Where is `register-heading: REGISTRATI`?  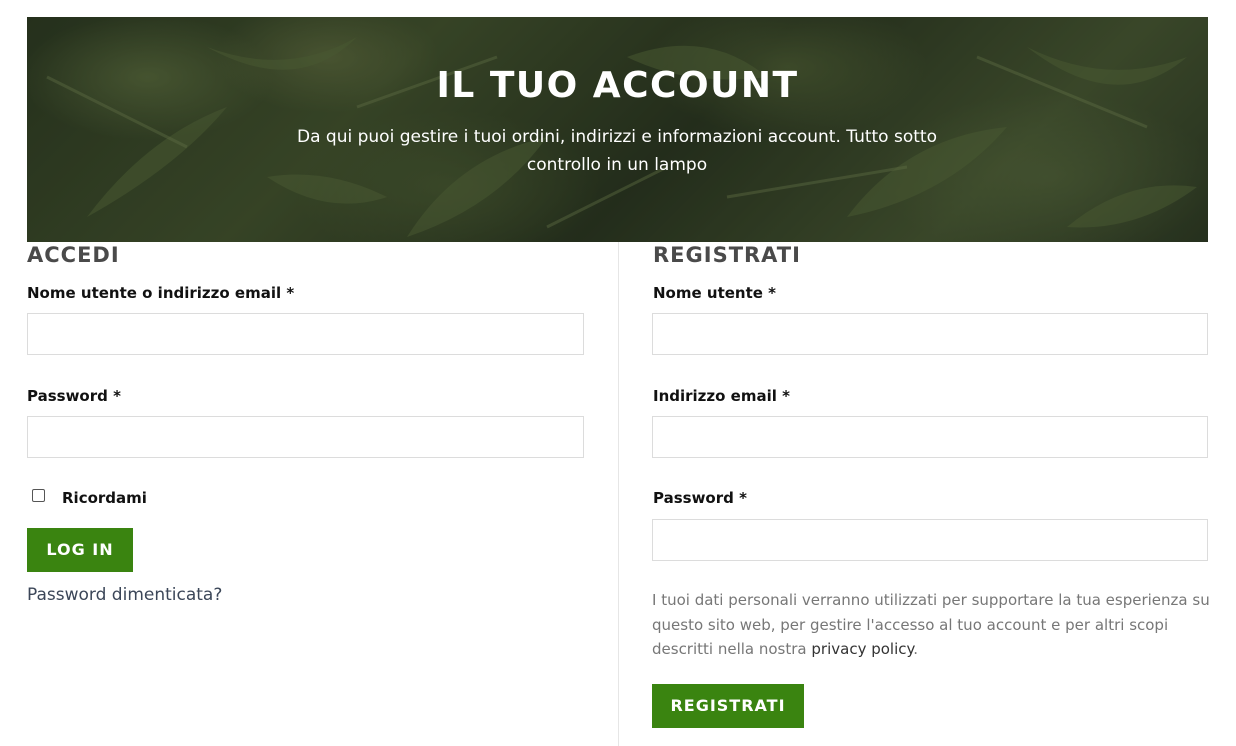 register-heading: REGISTRATI is located at coordinates (727, 255).